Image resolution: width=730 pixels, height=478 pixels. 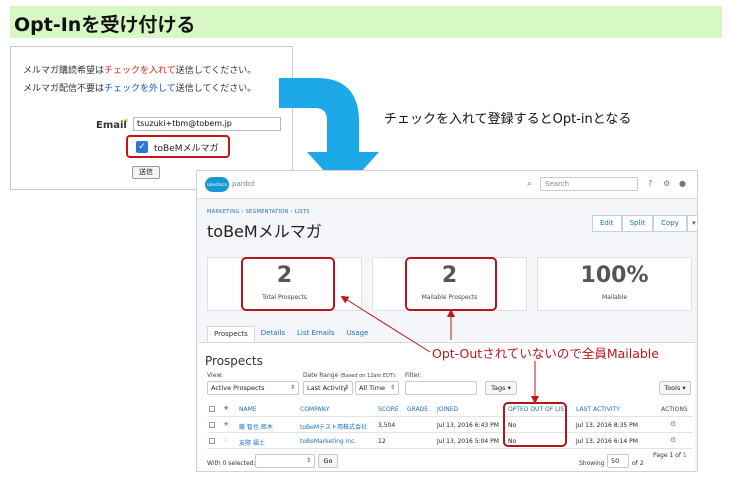 What do you see at coordinates (545, 353) in the screenshot?
I see `annotation-text: Opt-Outされていないので全員Mailable` at bounding box center [545, 353].